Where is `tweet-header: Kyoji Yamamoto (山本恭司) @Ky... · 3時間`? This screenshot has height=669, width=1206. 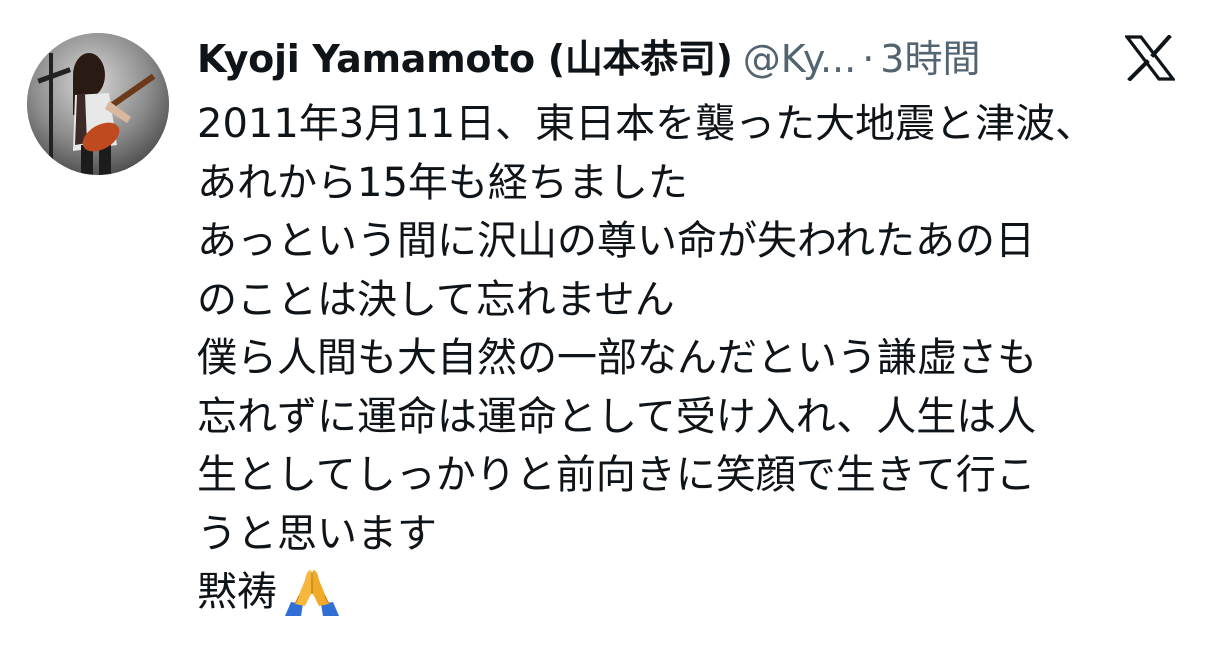 tweet-header: Kyoji Yamamoto (山本恭司) @Ky... · 3時間 is located at coordinates (588, 59).